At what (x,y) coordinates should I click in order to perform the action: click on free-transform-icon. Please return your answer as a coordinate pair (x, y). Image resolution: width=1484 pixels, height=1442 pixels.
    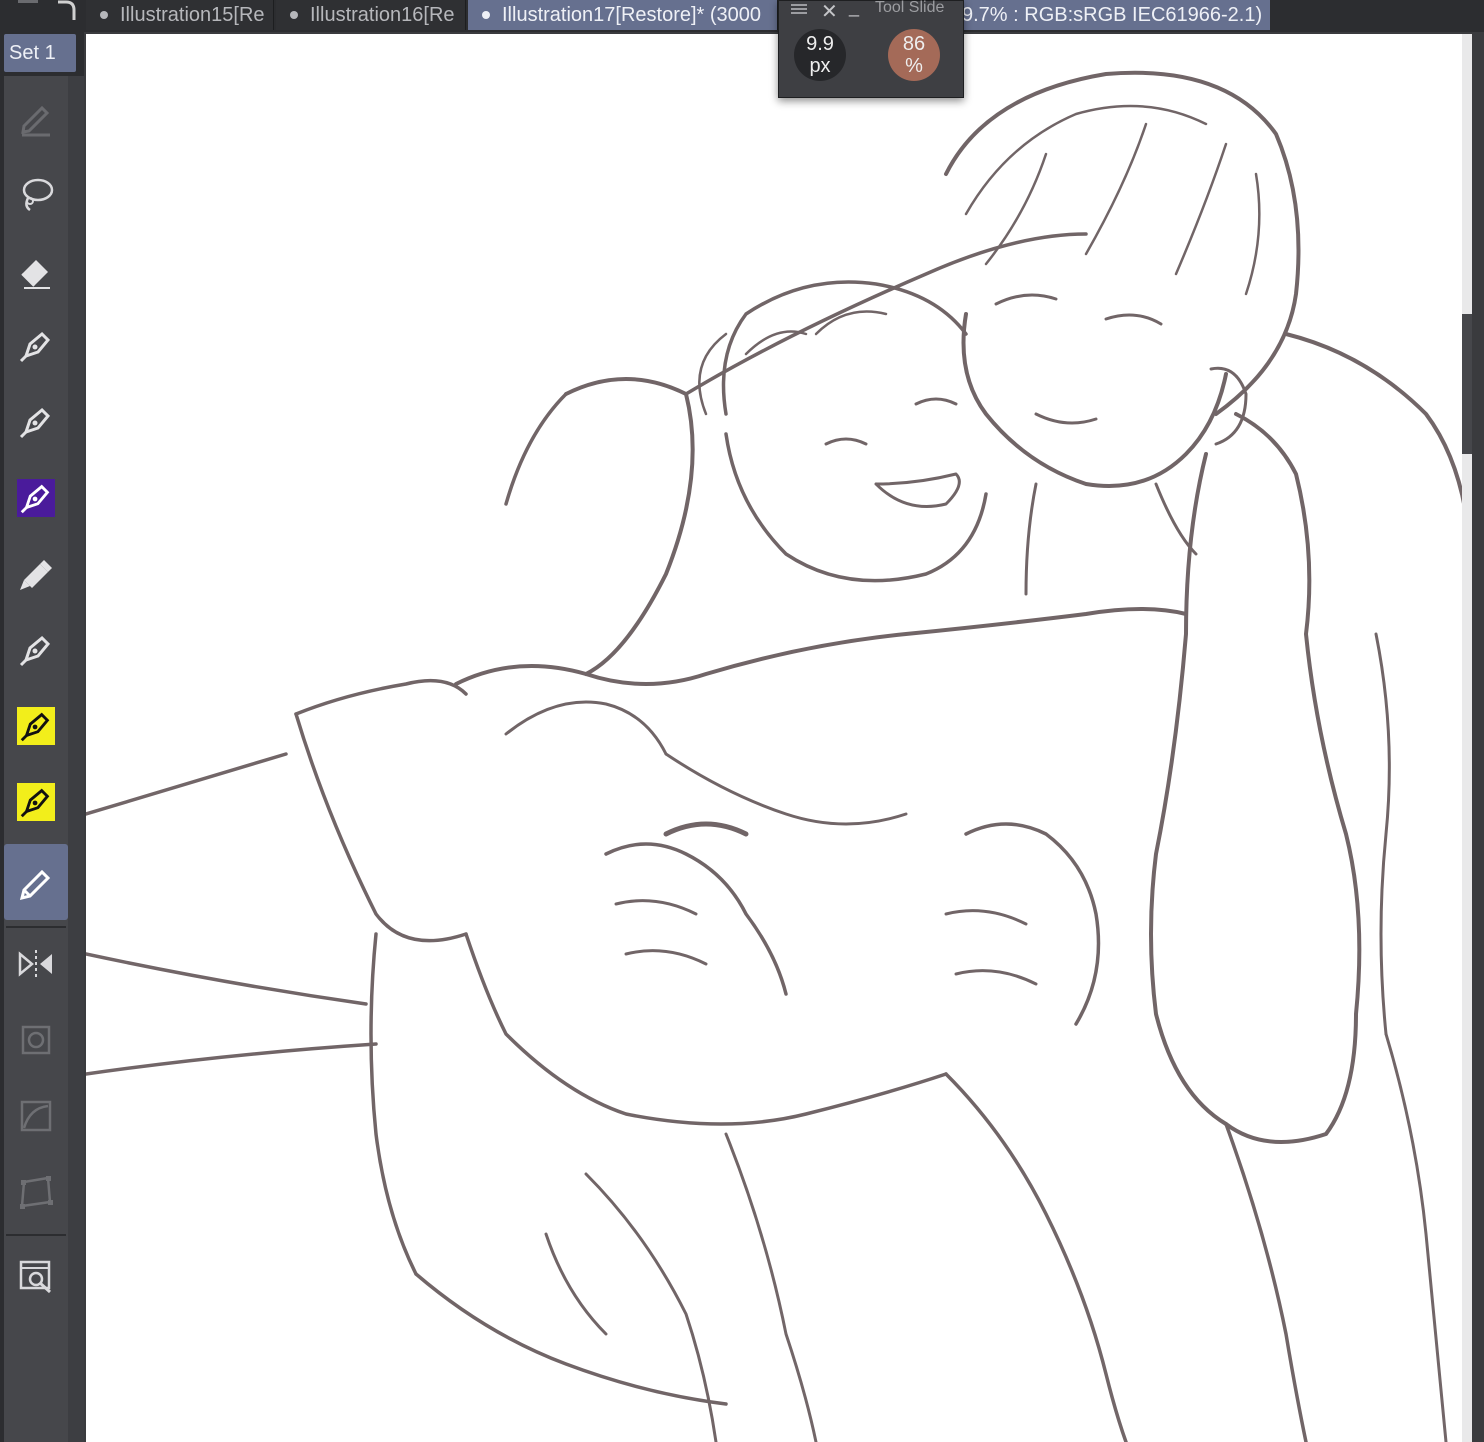
    Looking at the image, I should click on (36, 1192).